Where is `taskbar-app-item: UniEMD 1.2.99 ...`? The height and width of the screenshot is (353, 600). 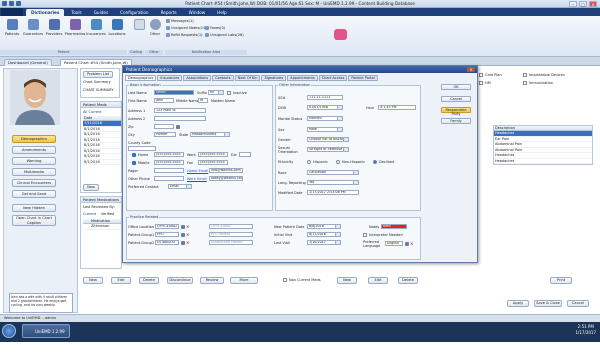
taskbar-app-item: UniEMD 1.2.99 ... is located at coordinates (46, 336).